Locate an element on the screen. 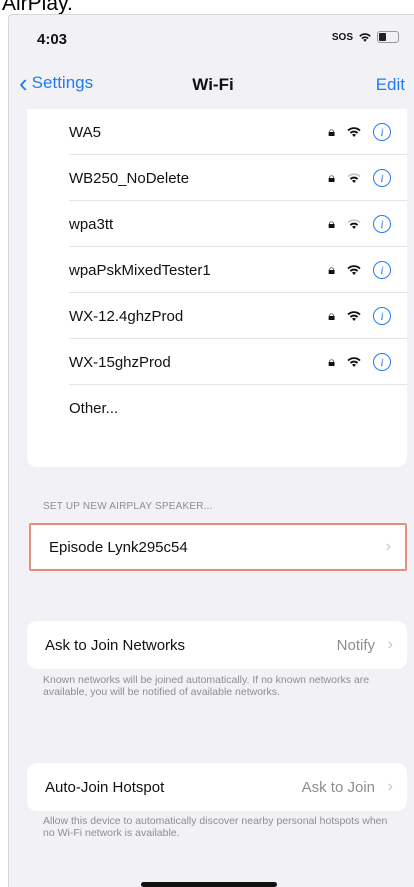 The image size is (414, 887). wifi-status-icon is located at coordinates (365, 37).